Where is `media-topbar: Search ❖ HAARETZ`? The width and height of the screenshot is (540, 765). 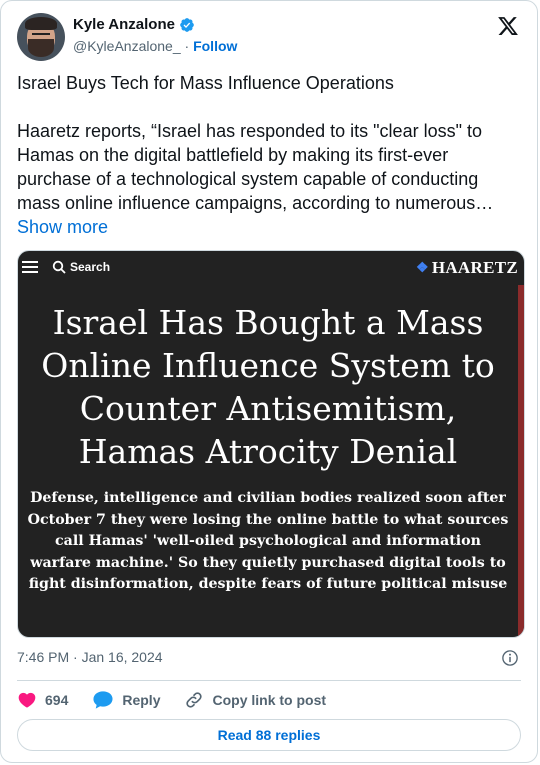 media-topbar: Search ❖ HAARETZ is located at coordinates (271, 268).